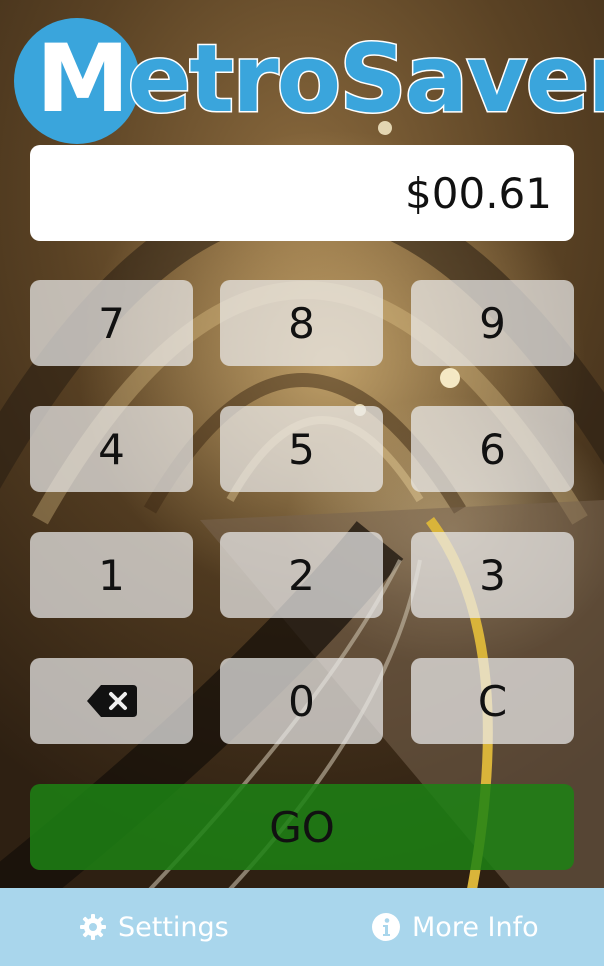 The height and width of the screenshot is (966, 604). I want to click on backspace-button, so click(111, 701).